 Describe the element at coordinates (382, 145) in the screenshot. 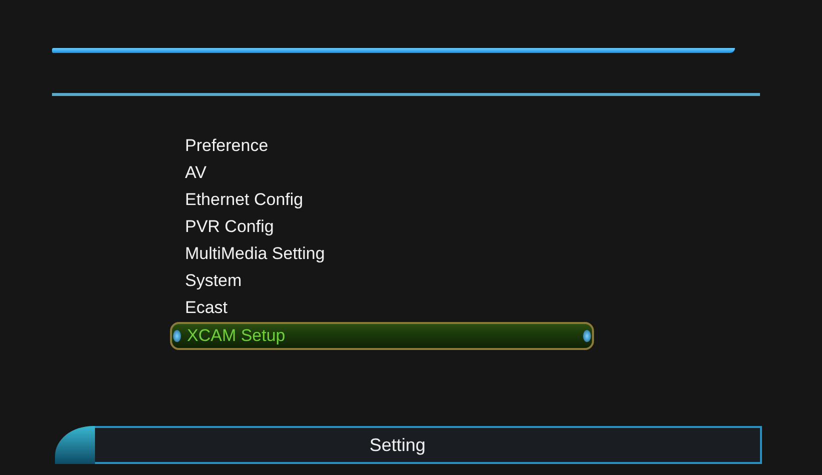

I see `menu-item: Preference` at that location.